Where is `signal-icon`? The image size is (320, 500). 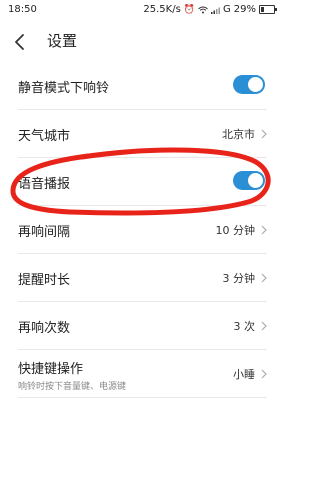
signal-icon is located at coordinates (216, 10).